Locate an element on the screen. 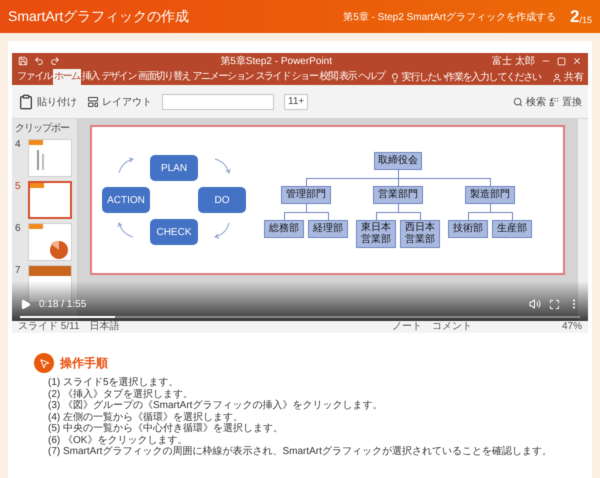 This screenshot has height=478, width=600. cycle-node: DO is located at coordinates (222, 200).